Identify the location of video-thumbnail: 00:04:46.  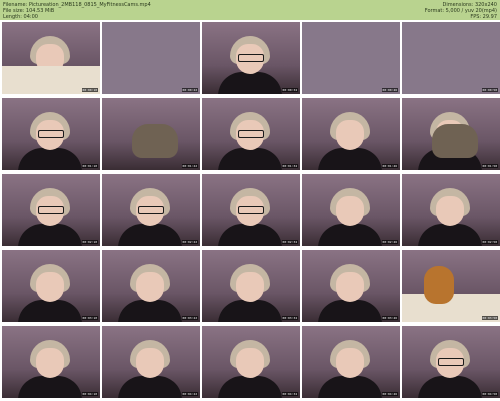
(351, 362).